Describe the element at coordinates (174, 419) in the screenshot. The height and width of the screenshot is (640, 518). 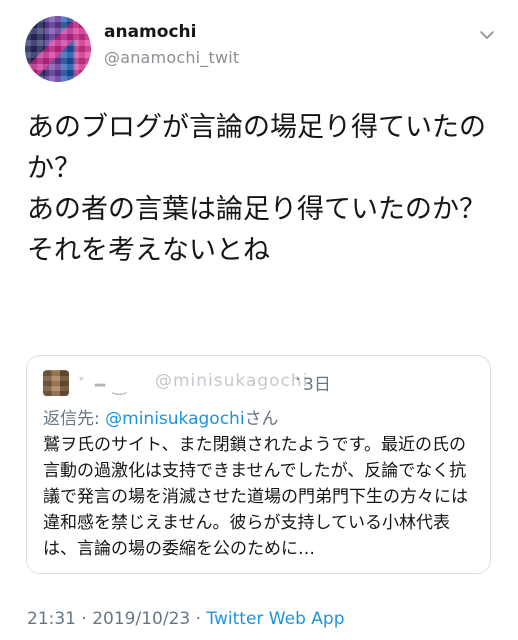
I see `reply-mention-link: @minisukagochi` at that location.